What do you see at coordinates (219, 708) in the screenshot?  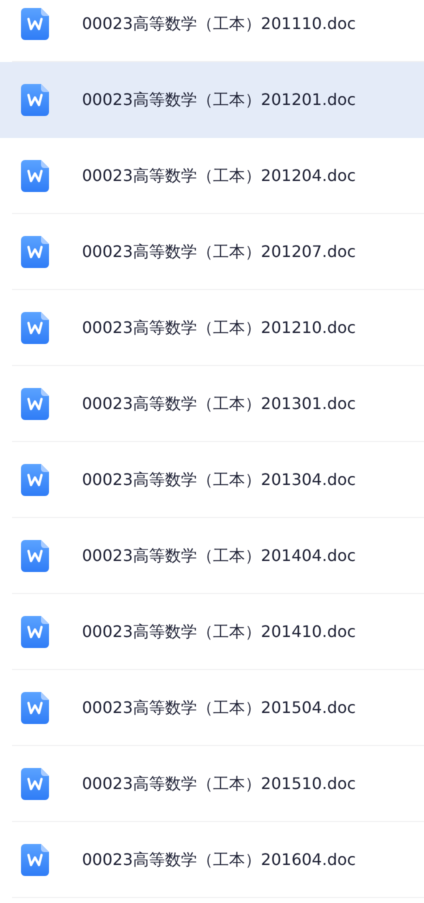 I see `file-name: 00023高等数学（工本）201504.doc` at bounding box center [219, 708].